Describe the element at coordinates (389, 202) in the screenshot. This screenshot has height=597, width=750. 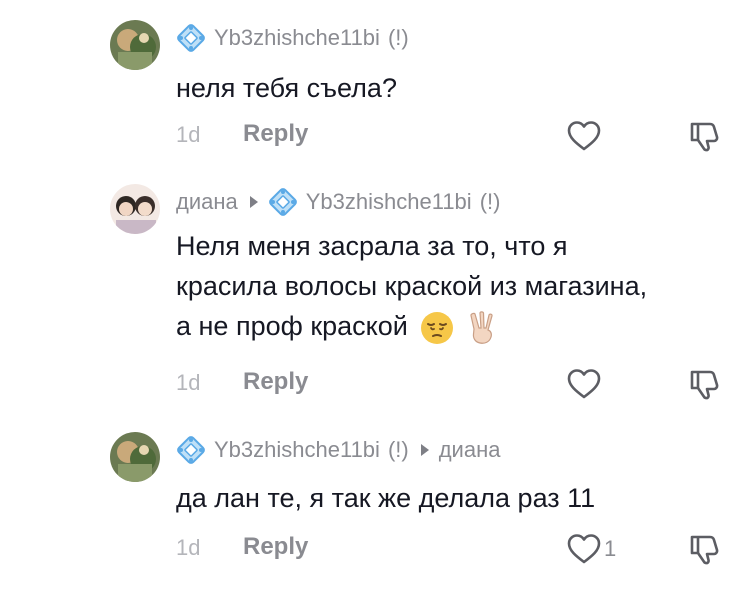
I see `reply-to-name: Yb3zhishche11bi` at that location.